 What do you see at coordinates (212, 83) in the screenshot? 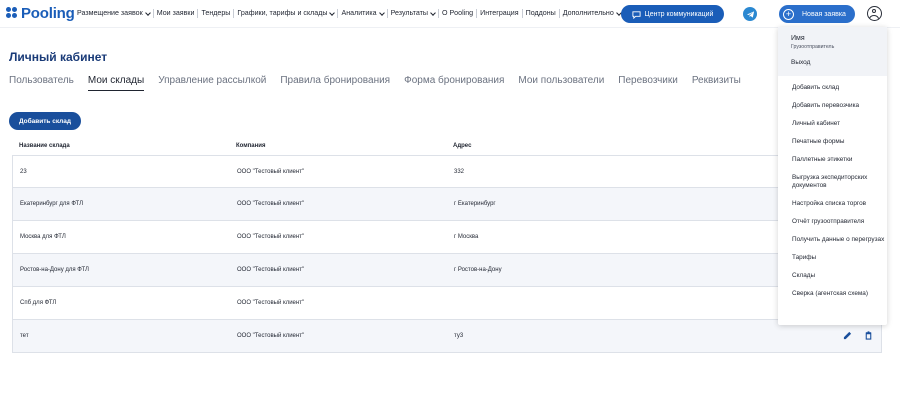
I see `tab: Управление рассылкой` at bounding box center [212, 83].